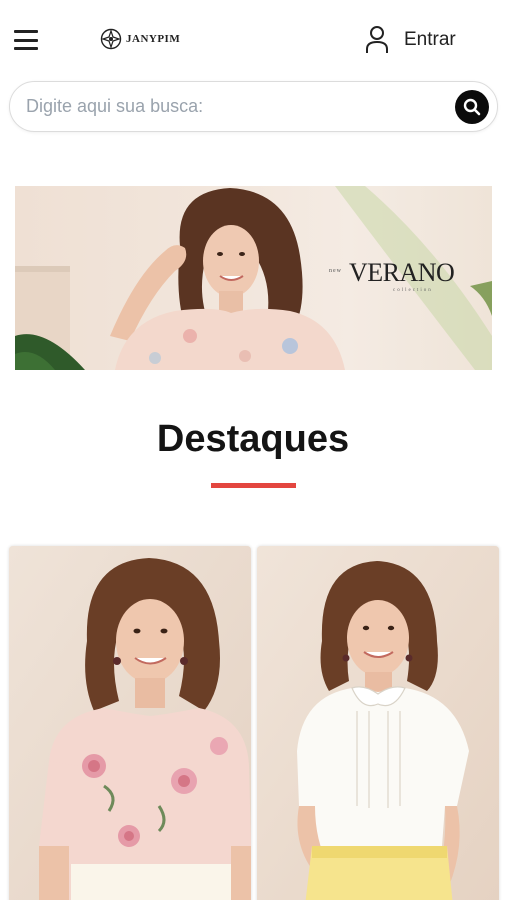 This screenshot has height=900, width=506. I want to click on brand-logo: JANYPIM, so click(140, 39).